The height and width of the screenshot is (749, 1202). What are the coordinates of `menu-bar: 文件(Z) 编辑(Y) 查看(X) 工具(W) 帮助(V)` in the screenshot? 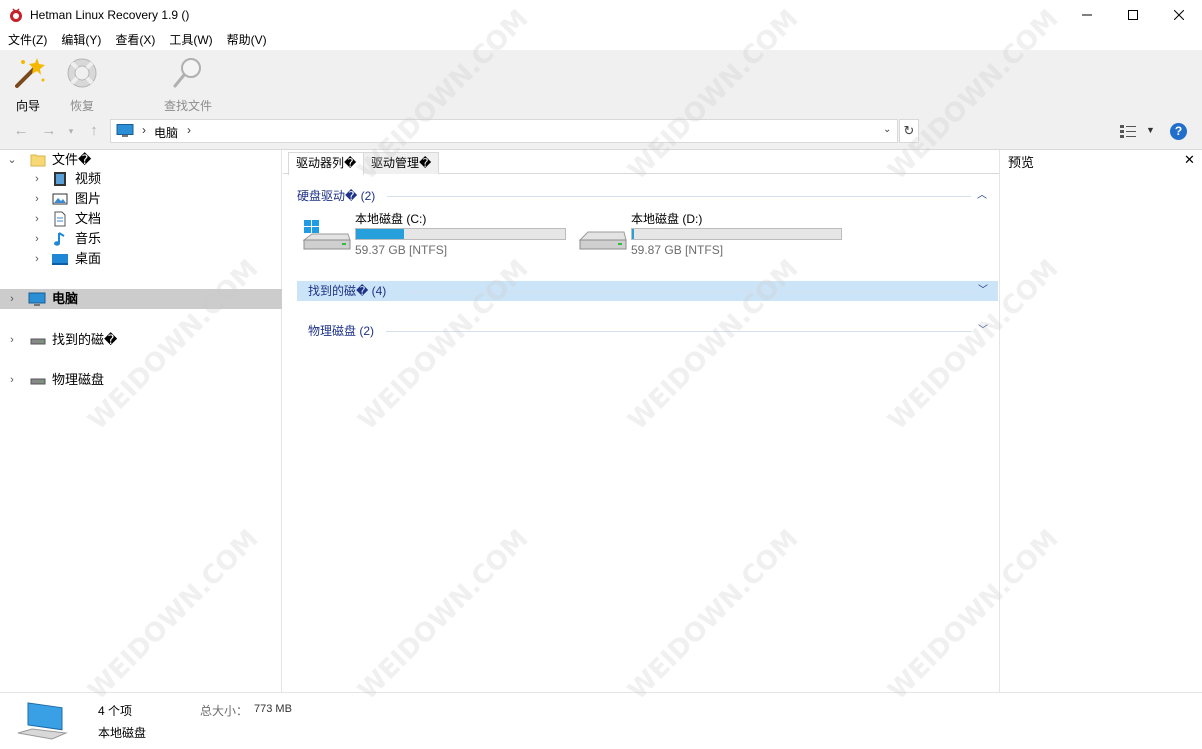 It's located at (601, 40).